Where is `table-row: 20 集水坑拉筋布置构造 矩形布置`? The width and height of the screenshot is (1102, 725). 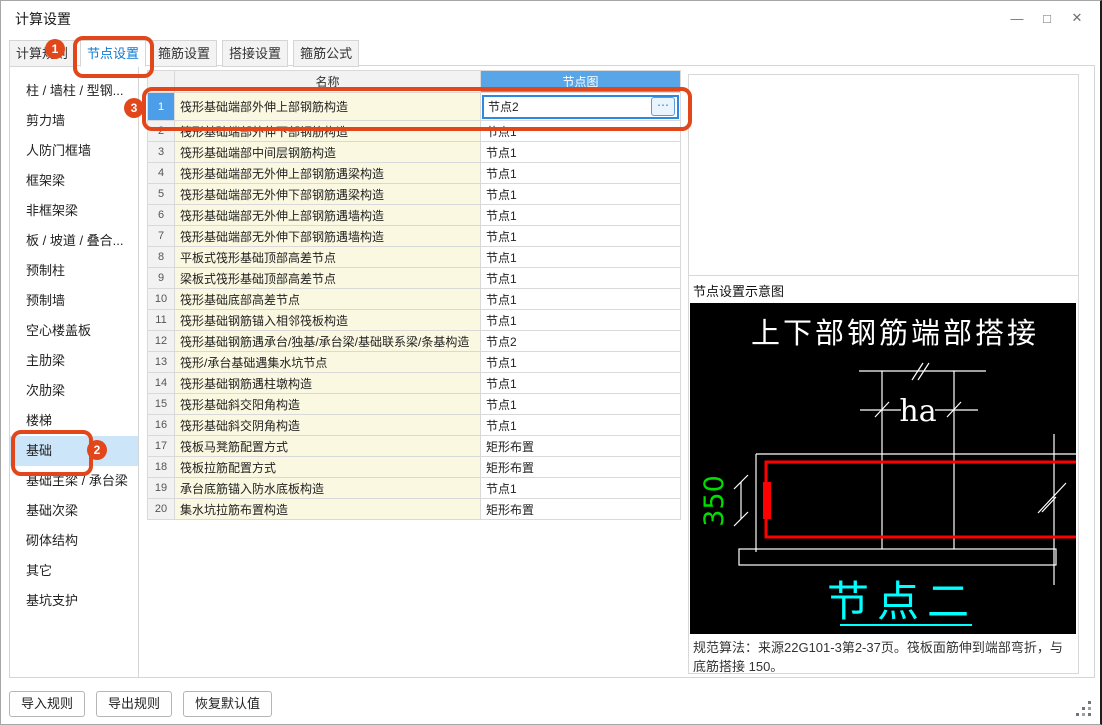 table-row: 20 集水坑拉筋布置构造 矩形布置 is located at coordinates (414, 509).